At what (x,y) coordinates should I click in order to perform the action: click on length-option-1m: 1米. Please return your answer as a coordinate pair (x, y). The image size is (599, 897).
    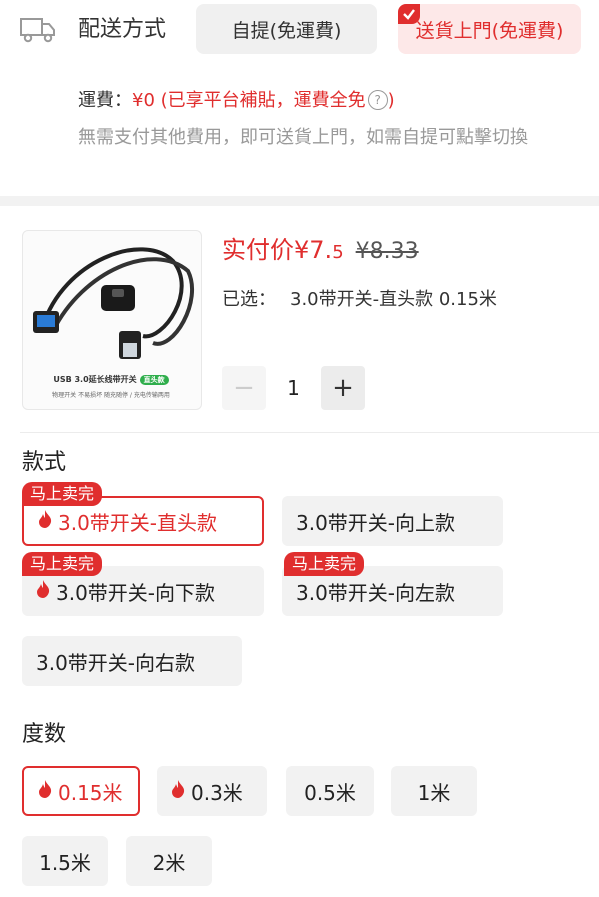
    Looking at the image, I should click on (434, 791).